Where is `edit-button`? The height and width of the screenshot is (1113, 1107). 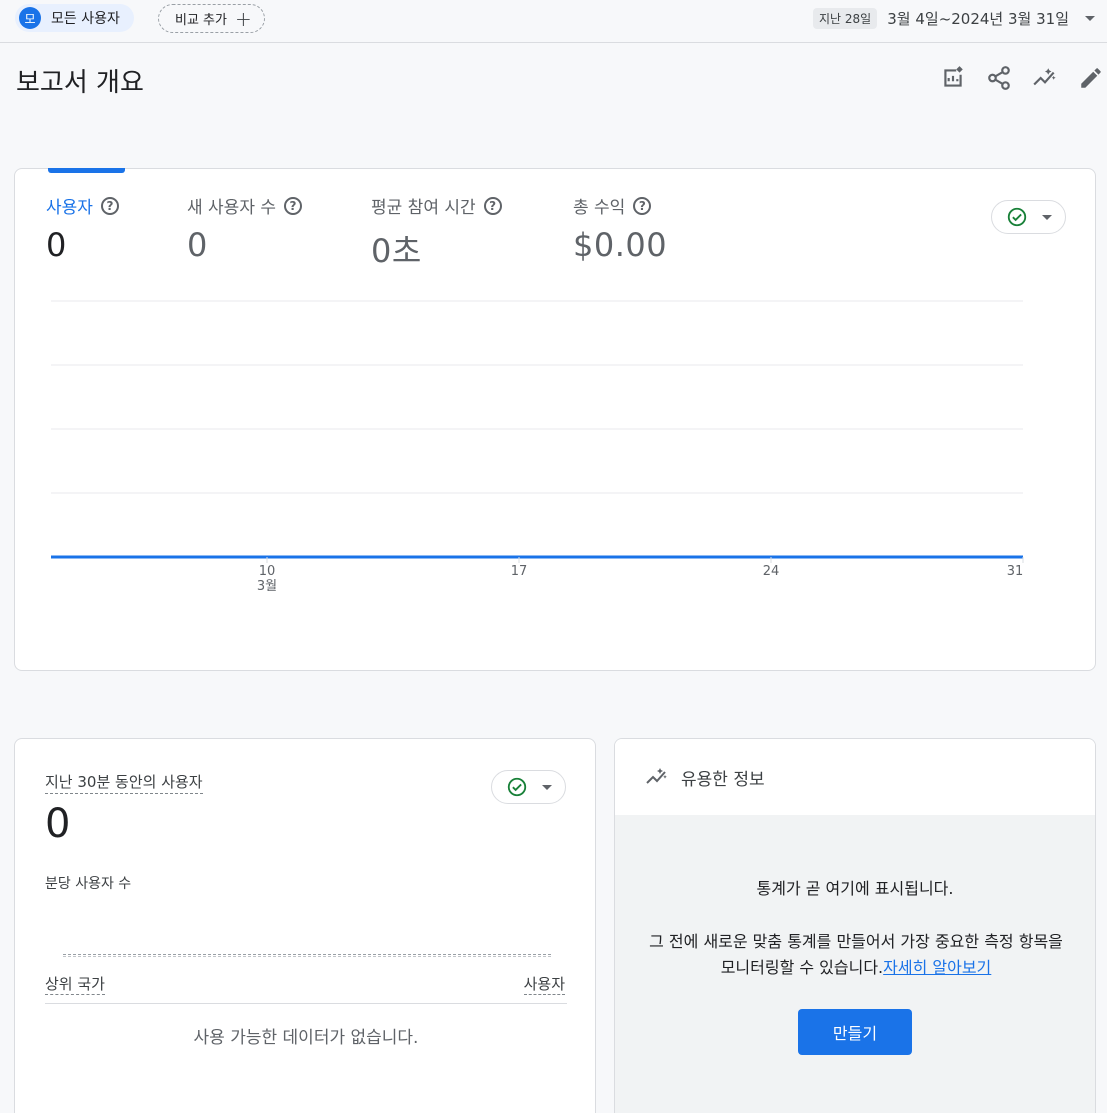
edit-button is located at coordinates (1091, 78).